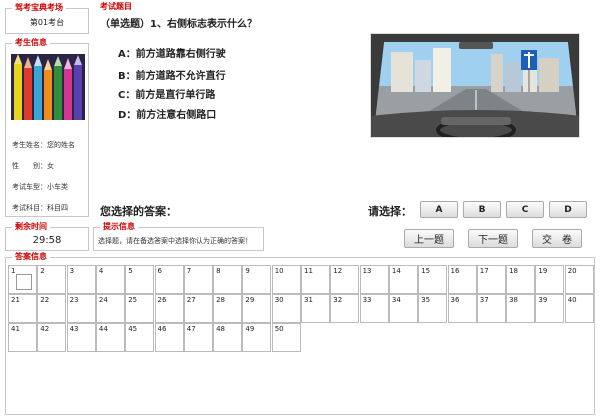 Image resolution: width=600 pixels, height=420 pixels. Describe the element at coordinates (178, 24) in the screenshot. I see `question-text: （单选题）1、右侧标志表示什么？` at that location.